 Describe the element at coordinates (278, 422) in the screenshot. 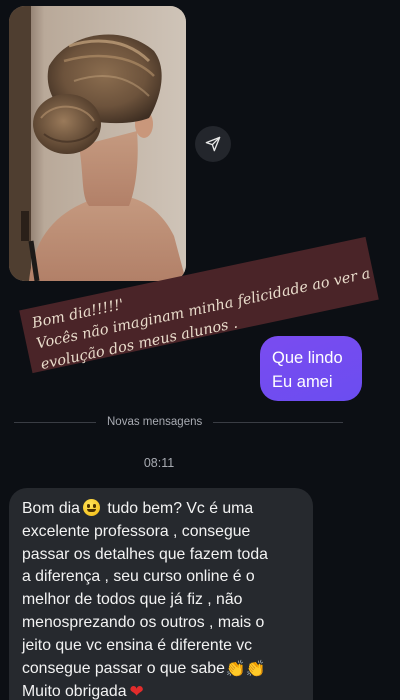

I see `divider-line-right` at that location.